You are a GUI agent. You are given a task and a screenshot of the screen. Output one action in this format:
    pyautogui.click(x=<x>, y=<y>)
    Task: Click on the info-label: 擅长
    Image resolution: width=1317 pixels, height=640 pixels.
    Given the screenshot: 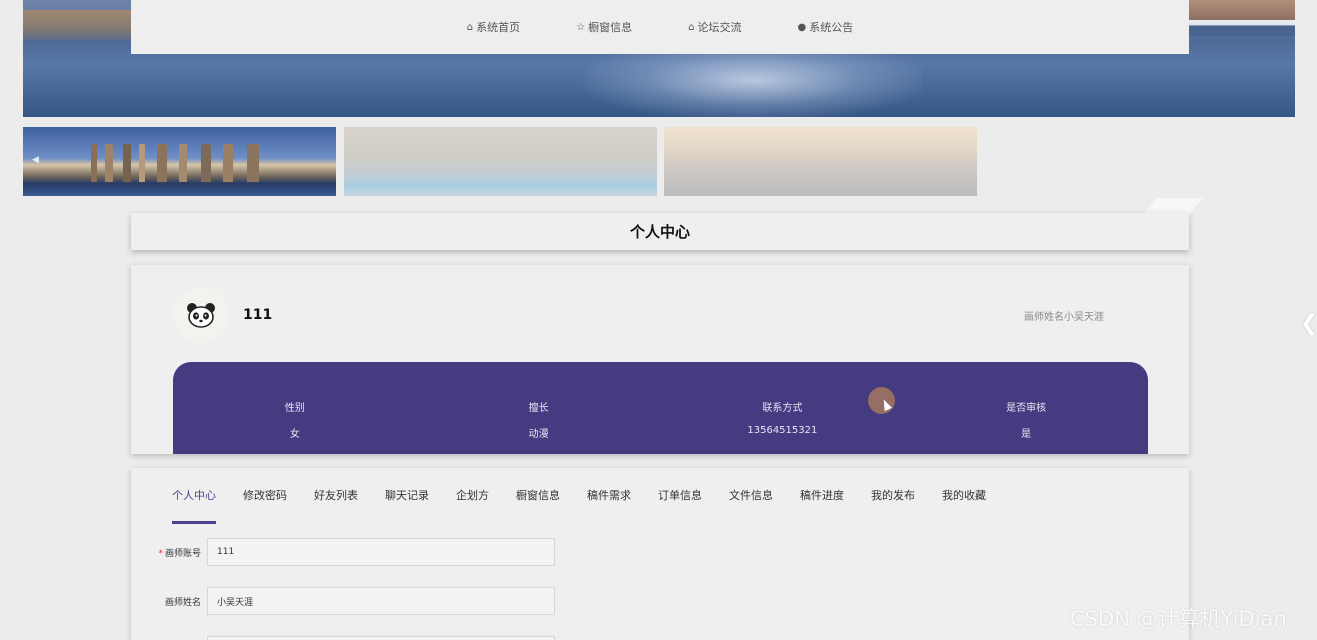 What is the action you would take?
    pyautogui.click(x=538, y=408)
    